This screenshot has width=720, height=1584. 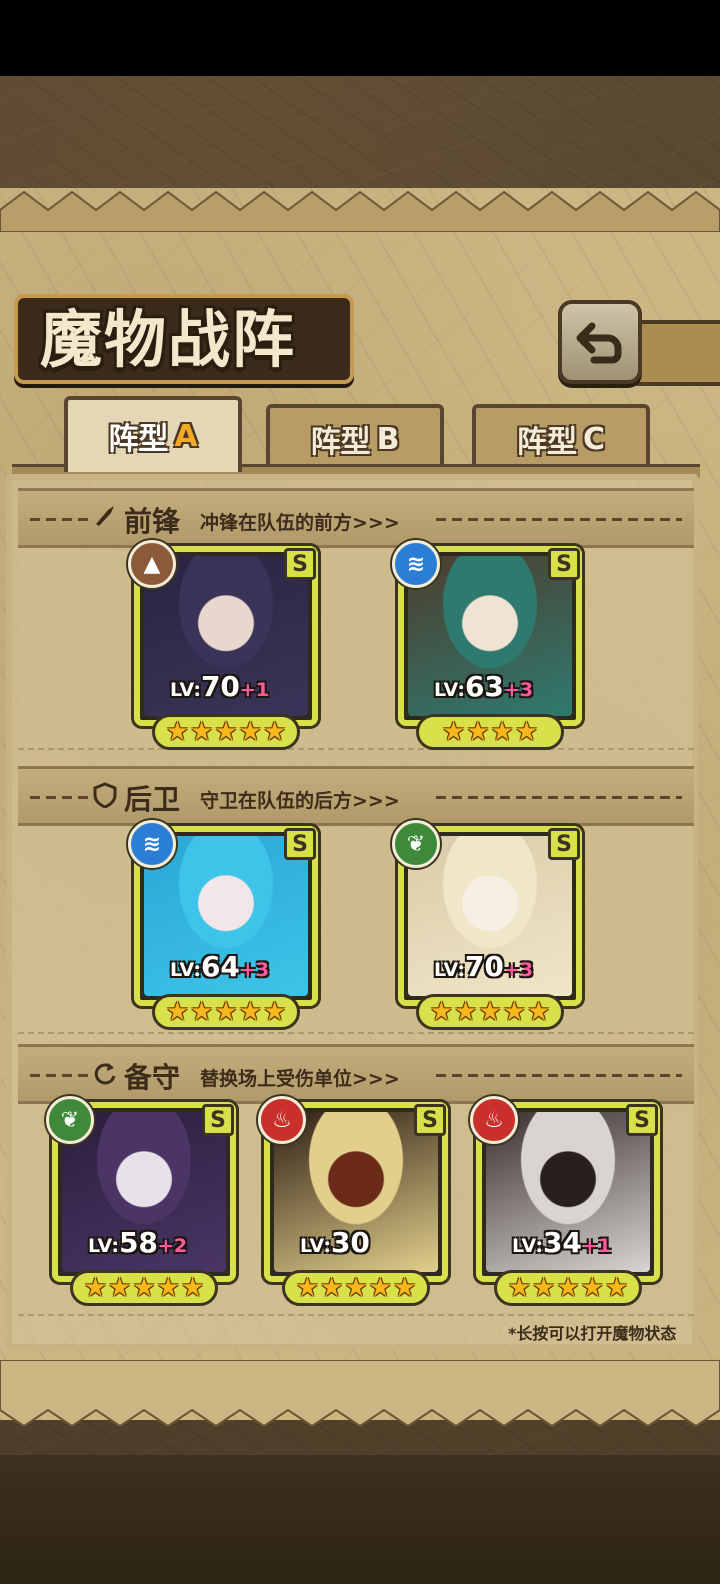 I want to click on star-rating: ★ ★ ★ ★, so click(x=490, y=732).